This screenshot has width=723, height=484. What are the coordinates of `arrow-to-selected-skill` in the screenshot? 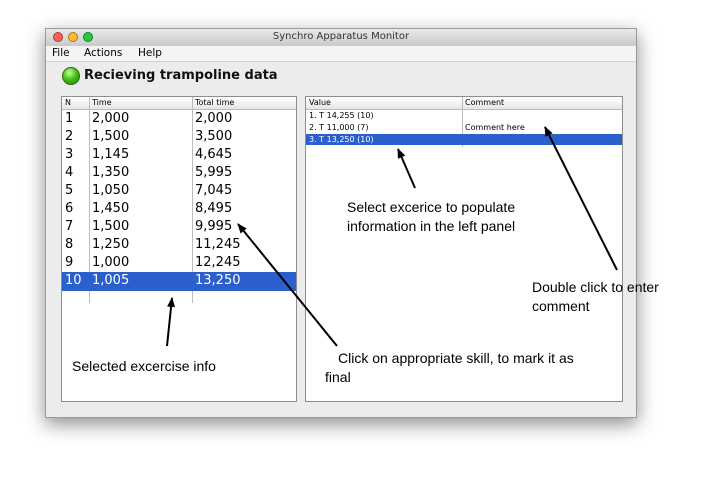 It's located at (406, 168).